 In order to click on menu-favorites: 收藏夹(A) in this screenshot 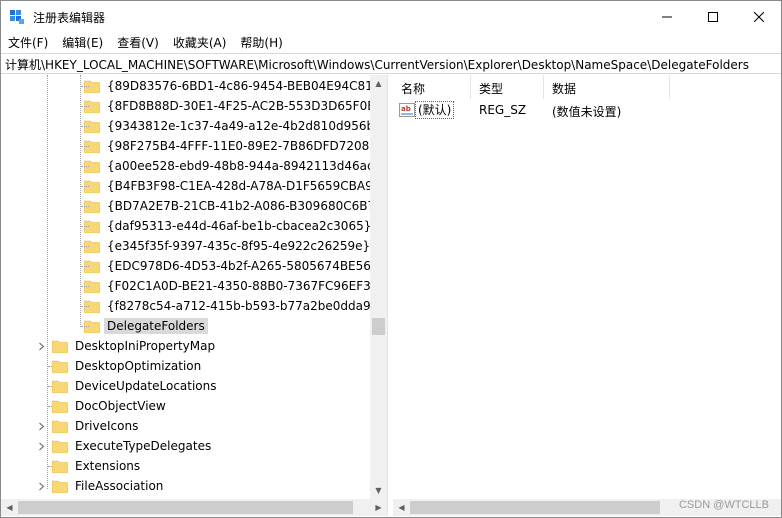, I will do `click(200, 42)`.